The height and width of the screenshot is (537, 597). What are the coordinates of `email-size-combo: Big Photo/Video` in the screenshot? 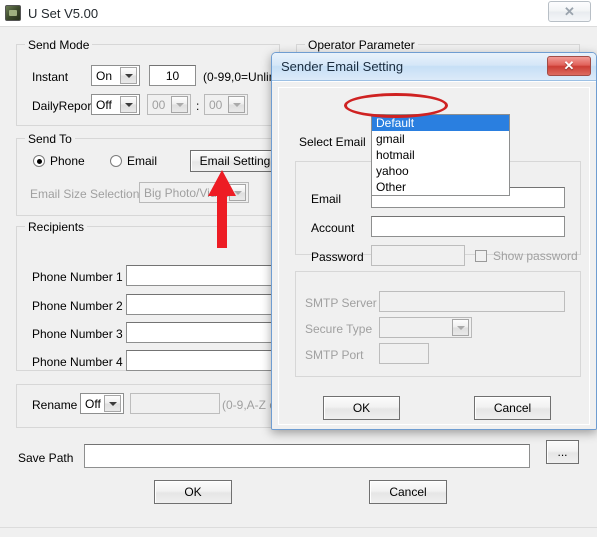 It's located at (194, 192).